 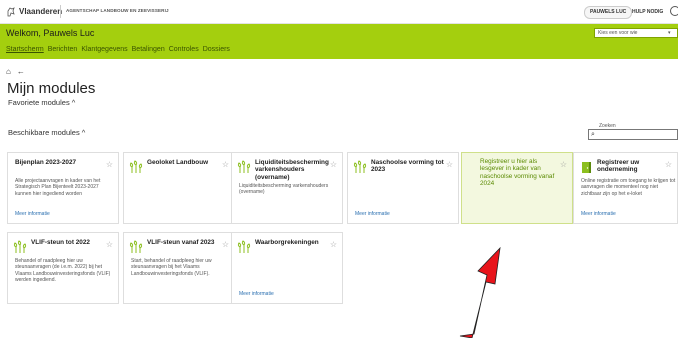 What do you see at coordinates (287, 242) in the screenshot?
I see `module-title: Waarborgrekeningen` at bounding box center [287, 242].